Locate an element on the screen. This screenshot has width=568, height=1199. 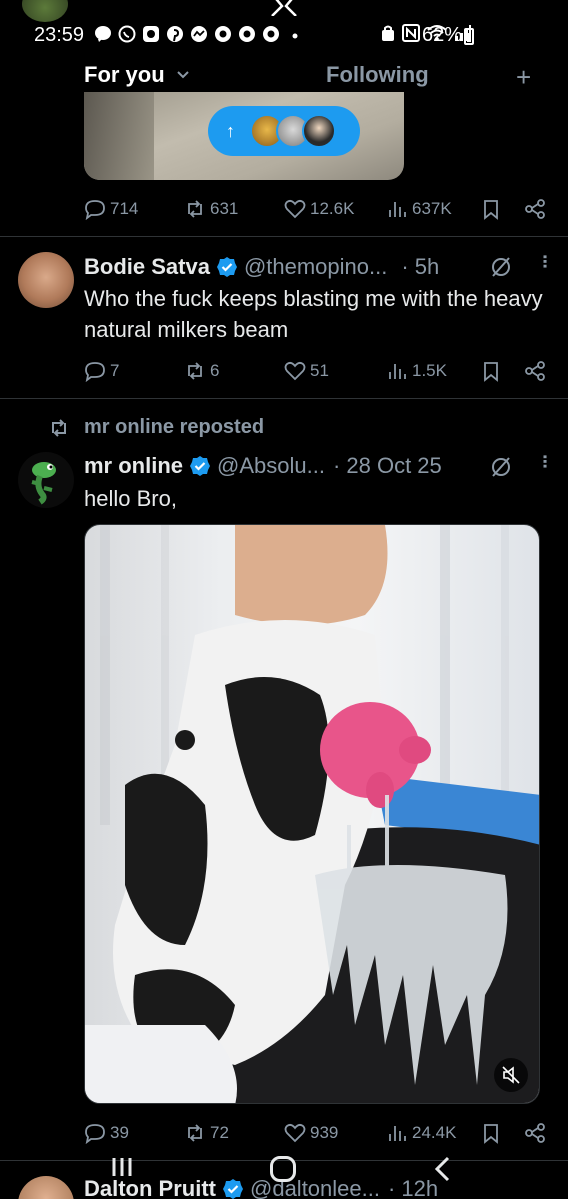
battery-percent: 62% is located at coordinates (442, 35).